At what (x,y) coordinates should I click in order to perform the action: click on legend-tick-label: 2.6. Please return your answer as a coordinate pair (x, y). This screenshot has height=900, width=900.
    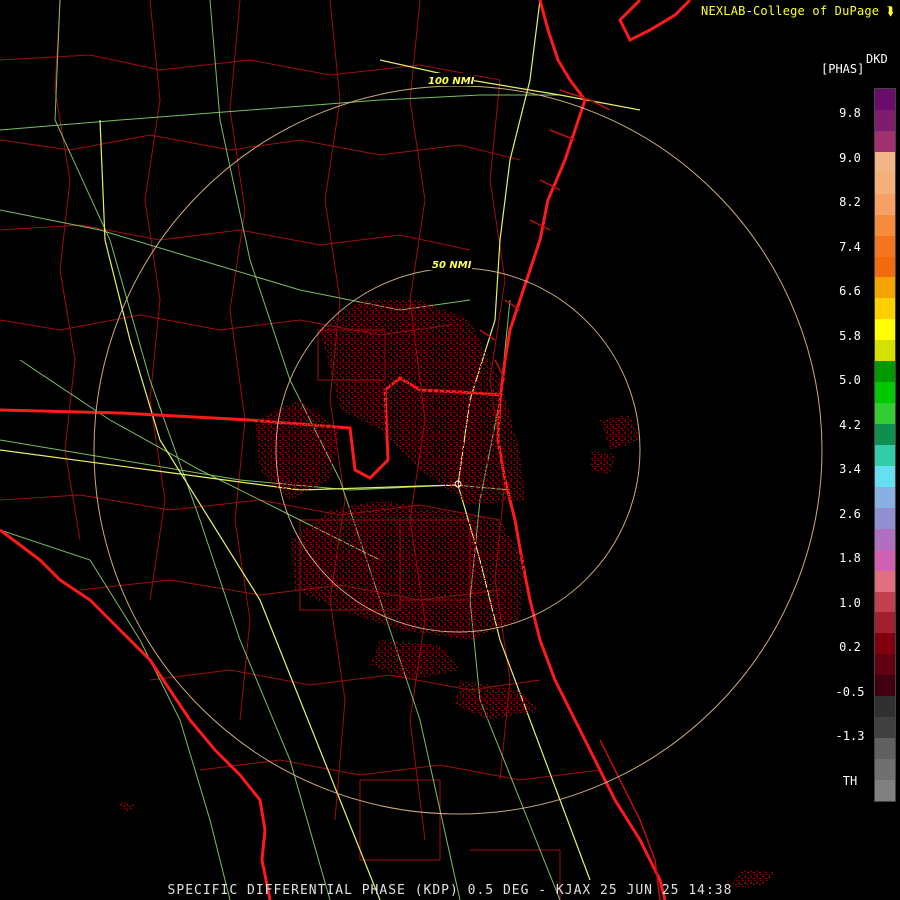
    Looking at the image, I should click on (850, 513).